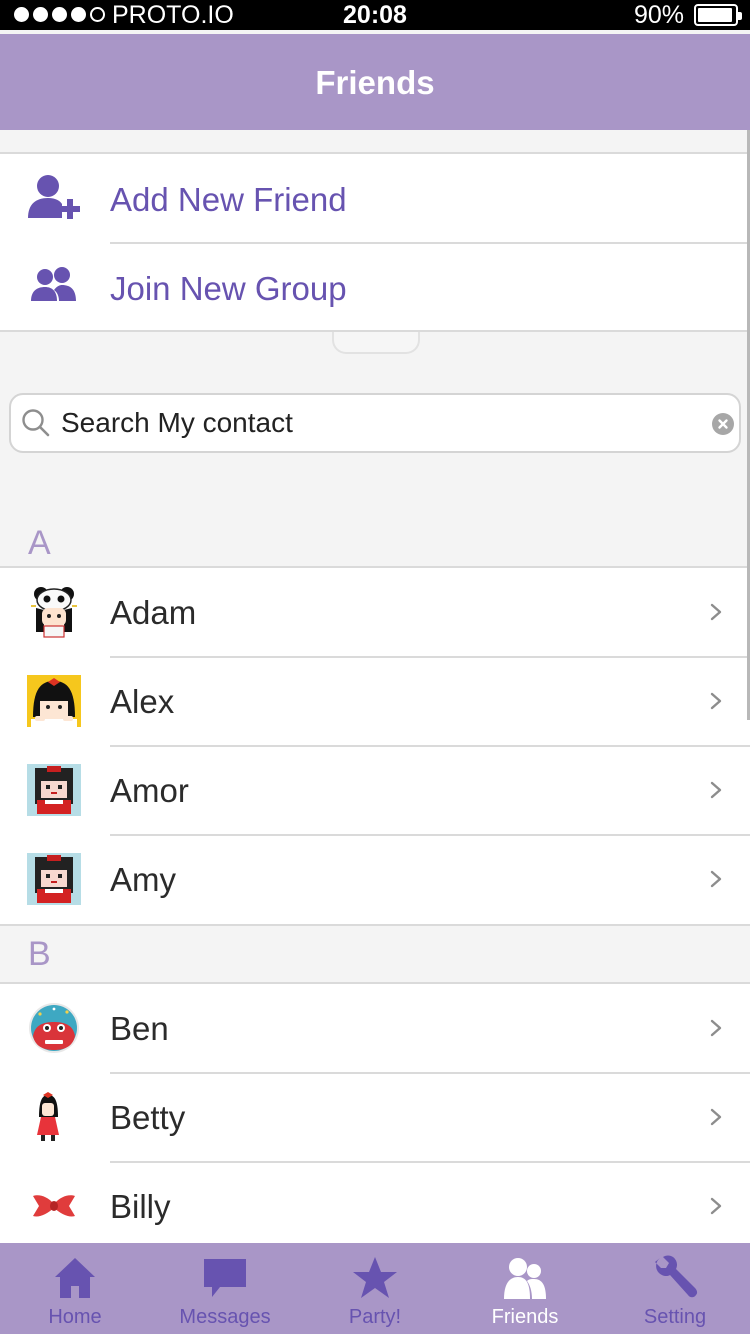 Image resolution: width=750 pixels, height=1334 pixels. Describe the element at coordinates (375, 612) in the screenshot. I see `contact-row-adam: Adam` at that location.